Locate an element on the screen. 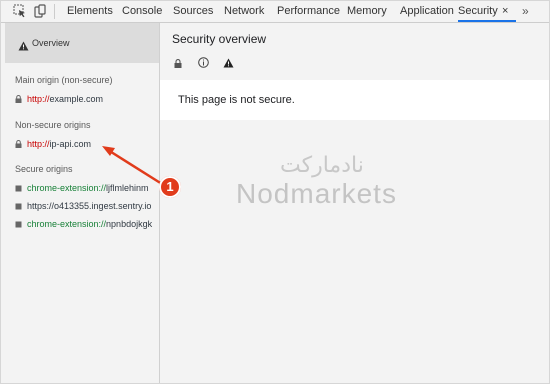 The width and height of the screenshot is (550, 384). tab-memory: Memory is located at coordinates (367, 11).